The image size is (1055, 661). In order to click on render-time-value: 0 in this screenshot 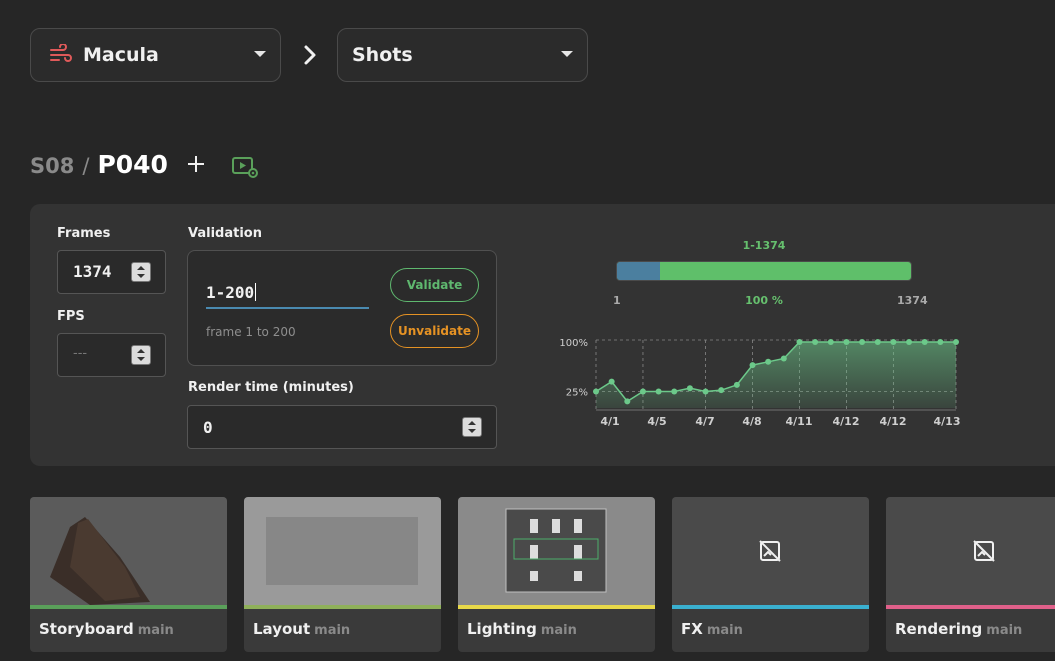, I will do `click(208, 427)`.